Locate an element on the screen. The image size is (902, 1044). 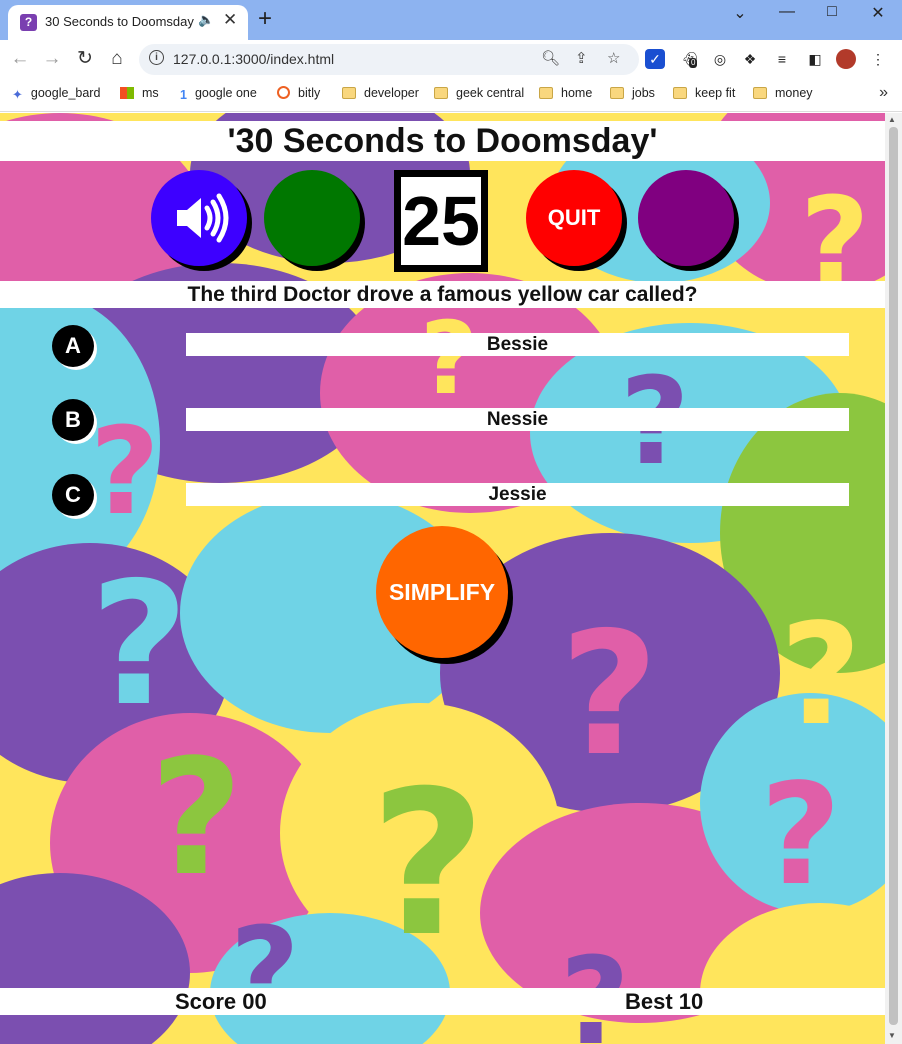
simplify-button: SIMPLIFY is located at coordinates (442, 592).